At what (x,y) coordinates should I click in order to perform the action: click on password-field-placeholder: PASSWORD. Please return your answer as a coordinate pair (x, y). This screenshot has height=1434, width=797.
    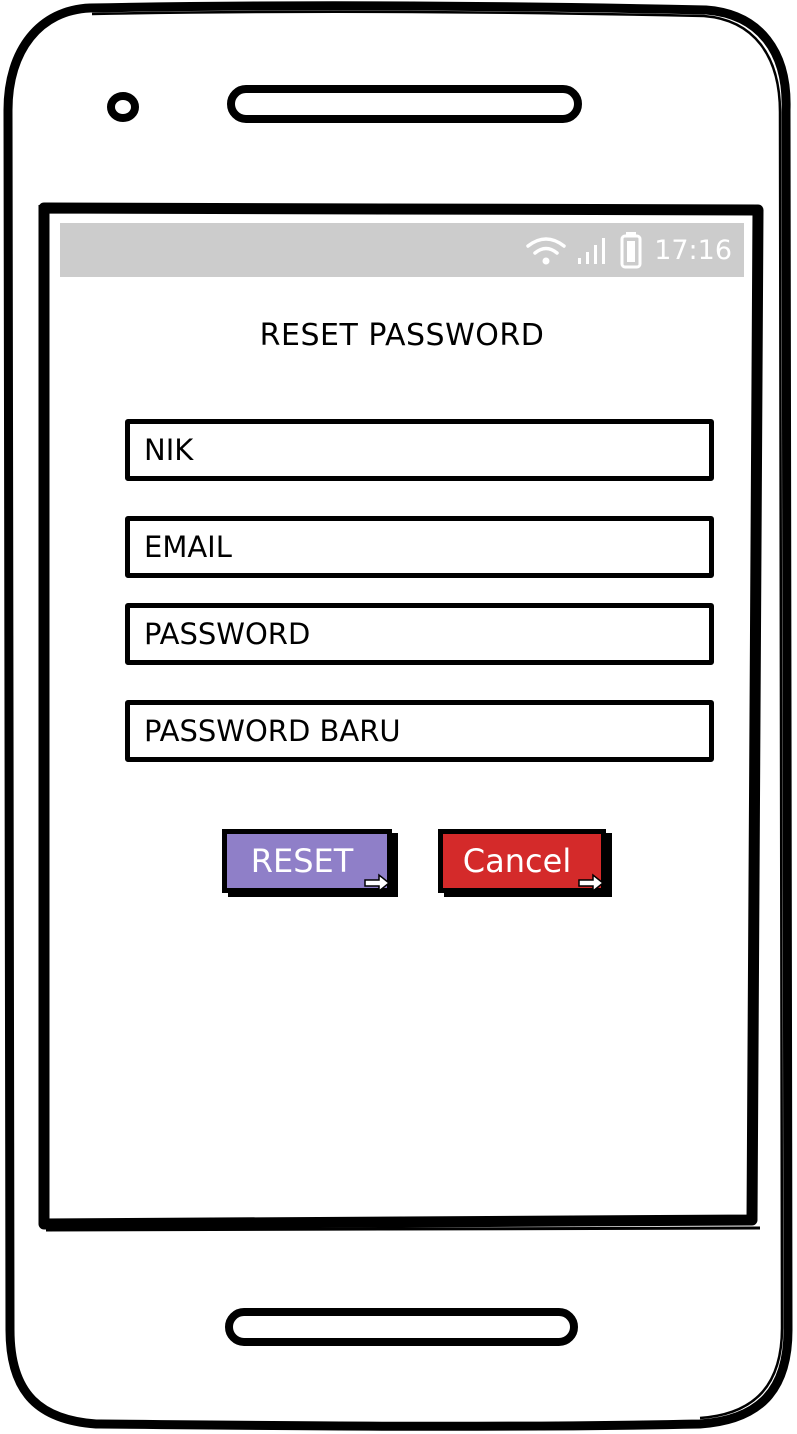
    Looking at the image, I should click on (227, 634).